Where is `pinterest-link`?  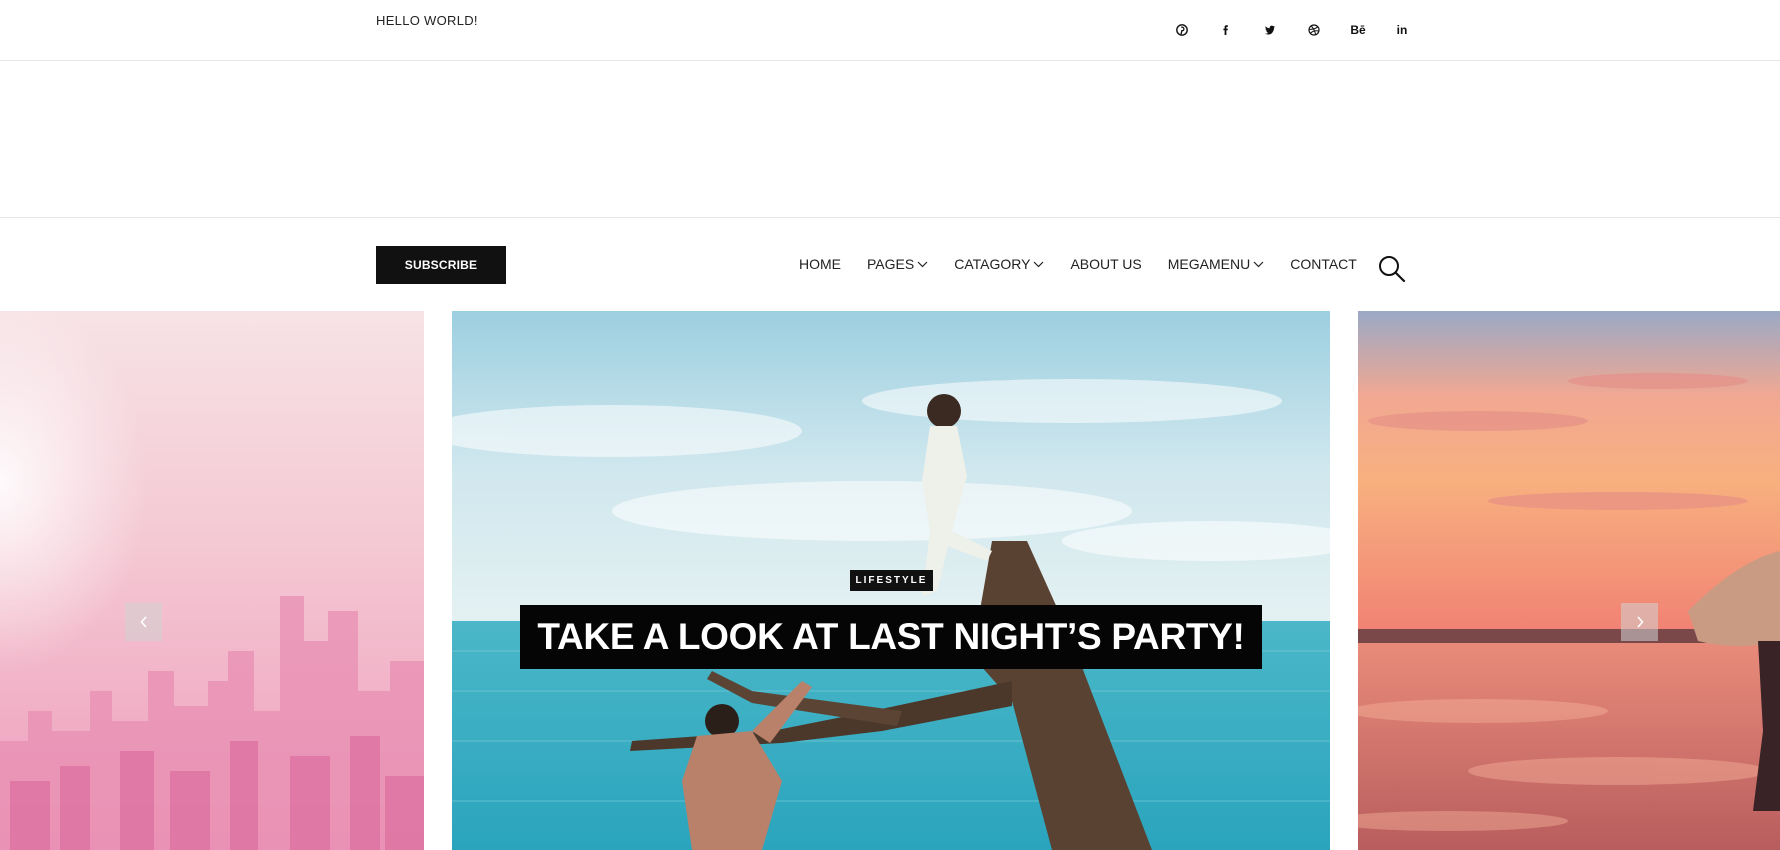
pinterest-link is located at coordinates (1182, 30).